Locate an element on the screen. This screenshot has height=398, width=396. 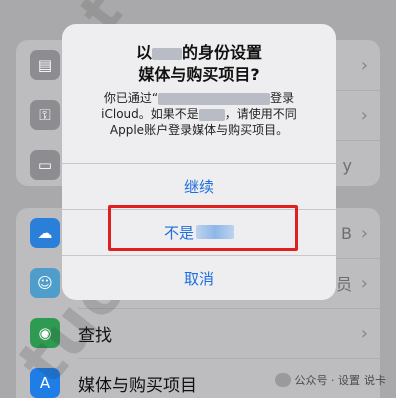
alert-message-prefix: 你已通过“ is located at coordinates (131, 98).